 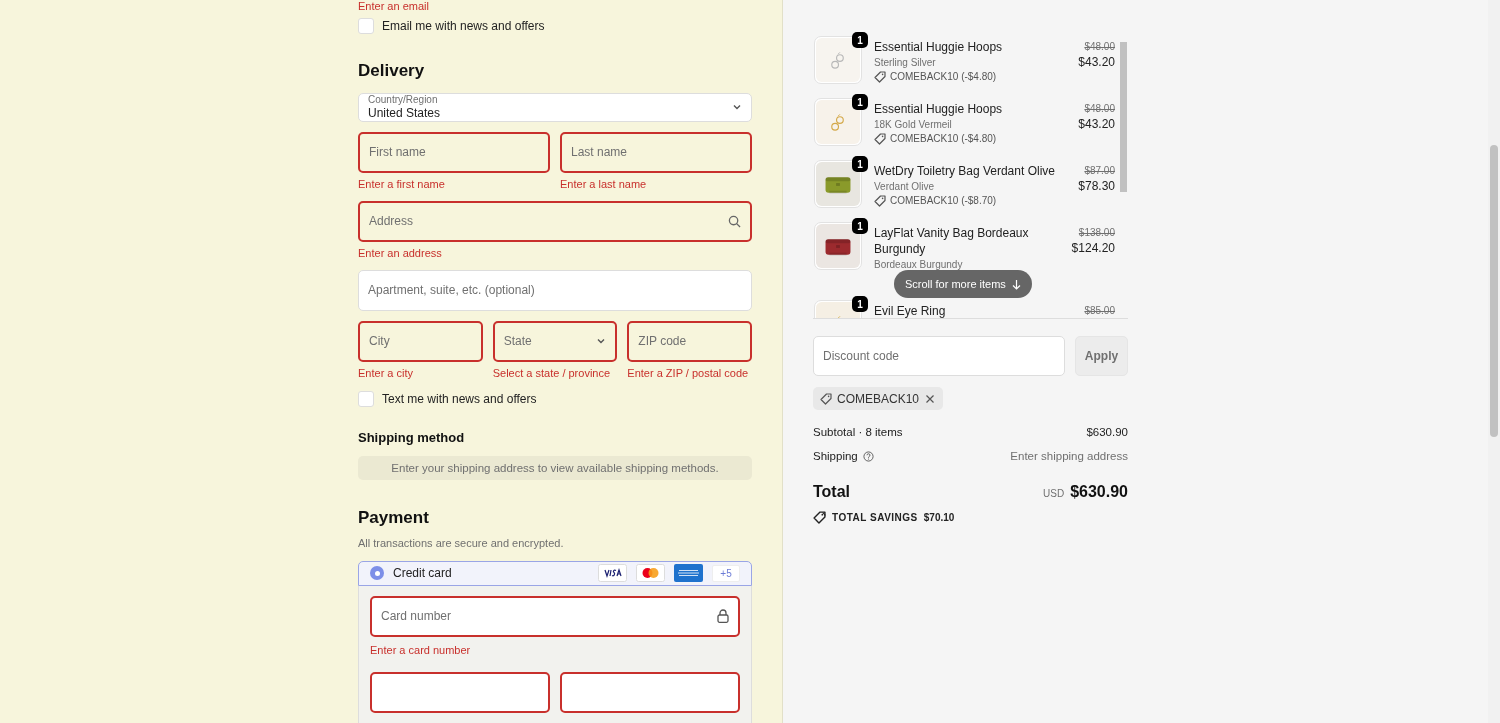 I want to click on lock-icon, so click(x=723, y=616).